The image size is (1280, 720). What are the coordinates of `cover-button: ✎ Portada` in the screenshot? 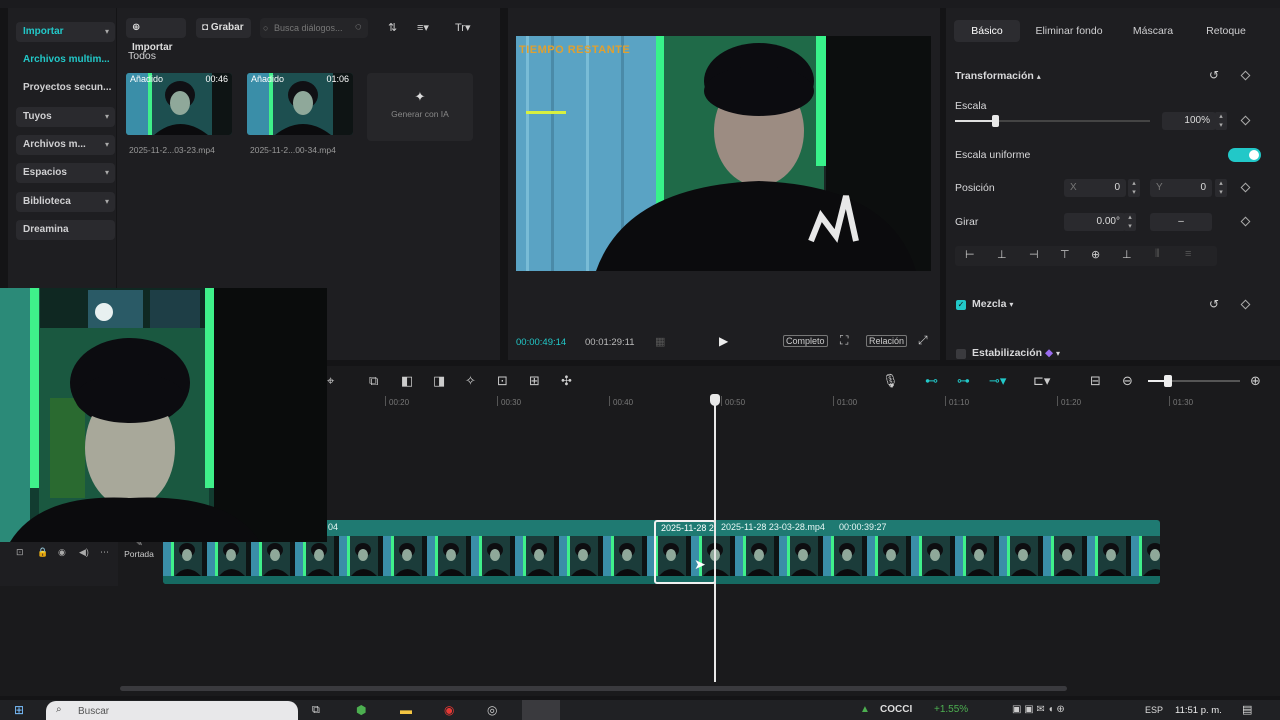 It's located at (139, 553).